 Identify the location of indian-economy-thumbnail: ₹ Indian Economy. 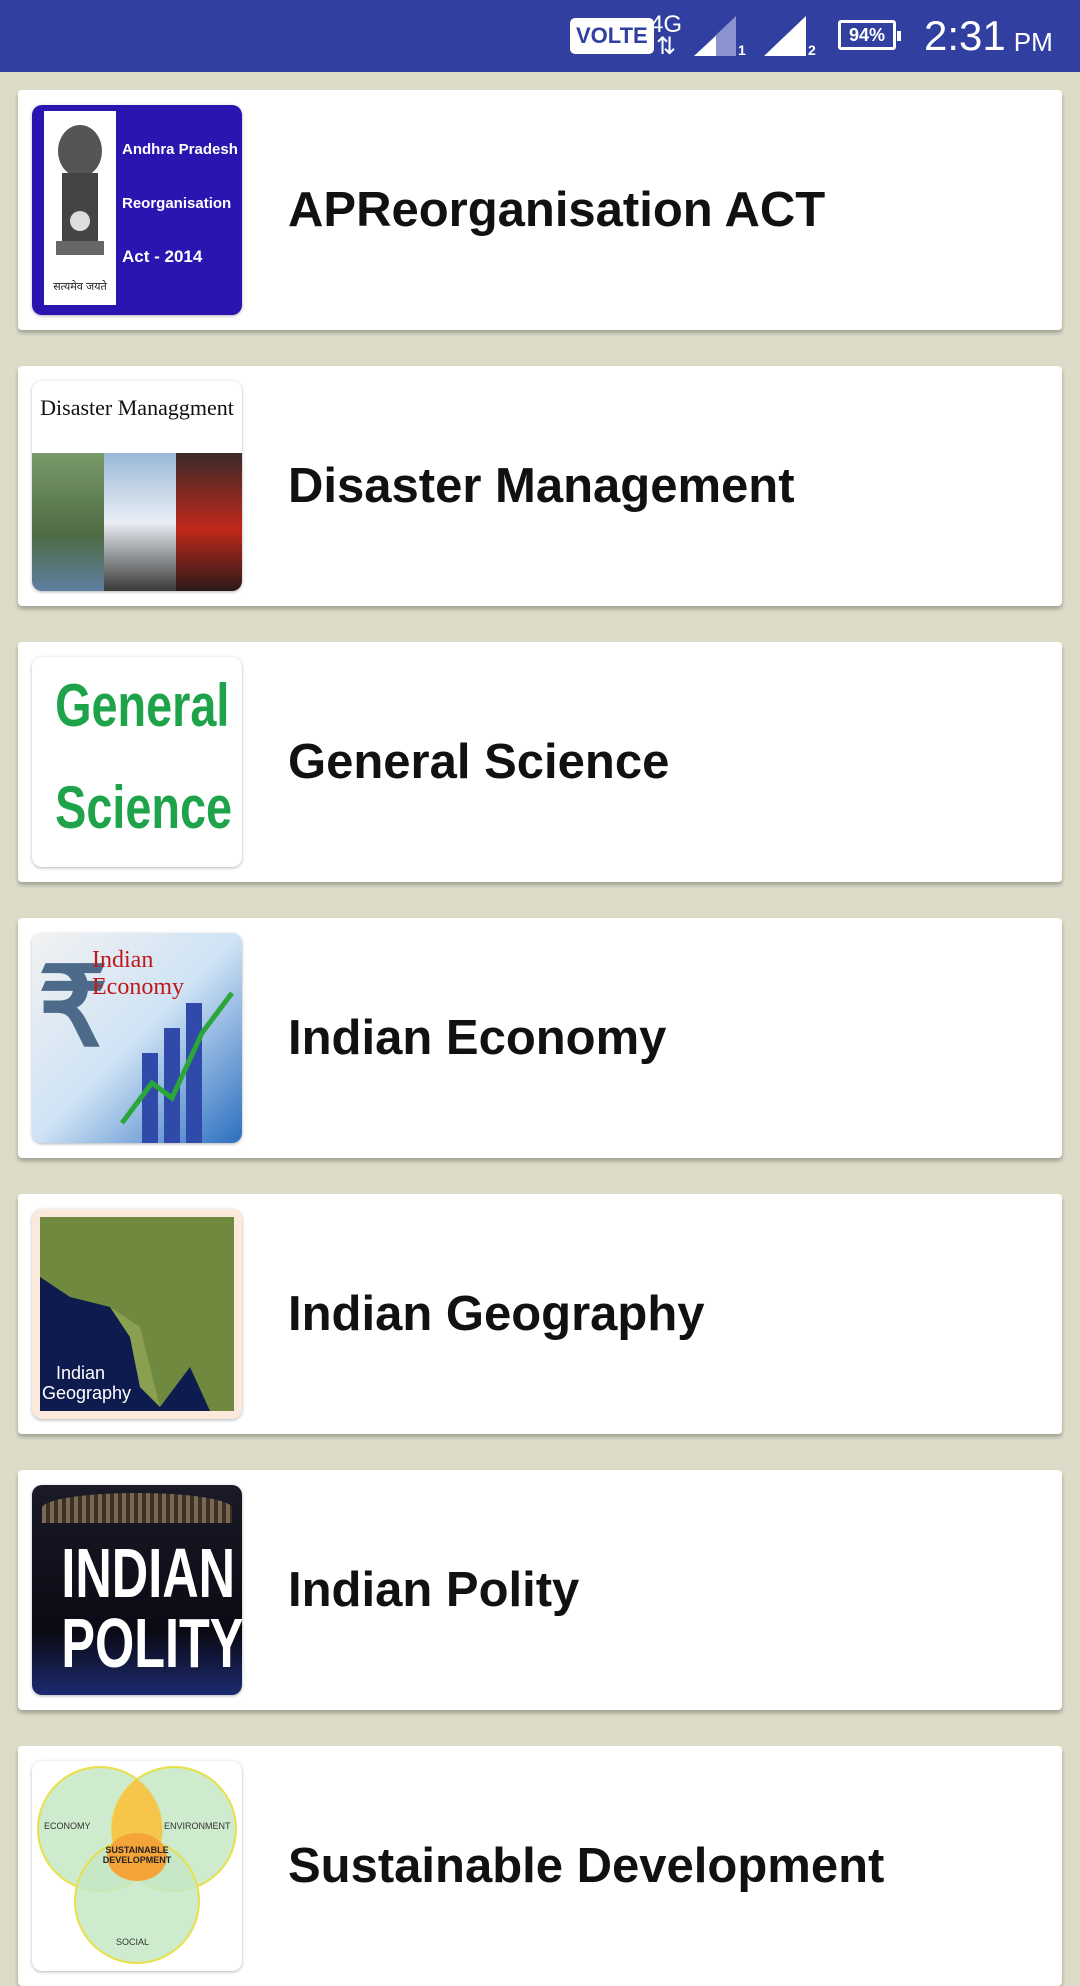
(137, 1038).